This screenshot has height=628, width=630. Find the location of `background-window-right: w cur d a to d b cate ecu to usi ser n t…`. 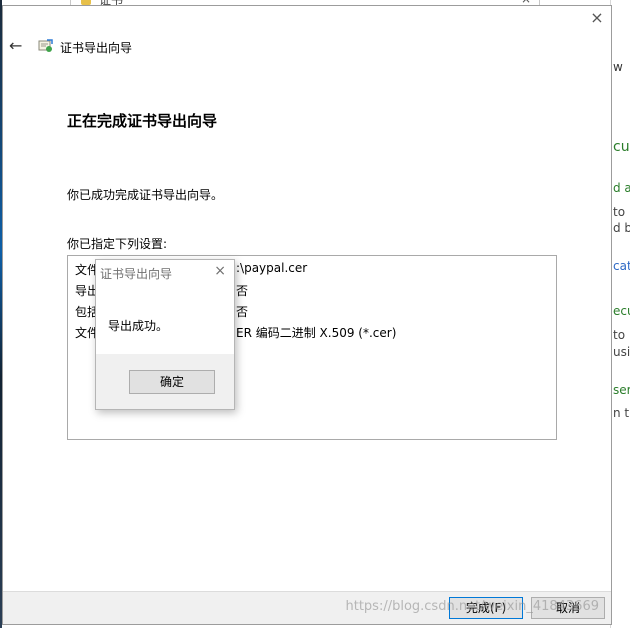

background-window-right: w cur d a to d b cate ecu to usi ser n t… is located at coordinates (620, 314).